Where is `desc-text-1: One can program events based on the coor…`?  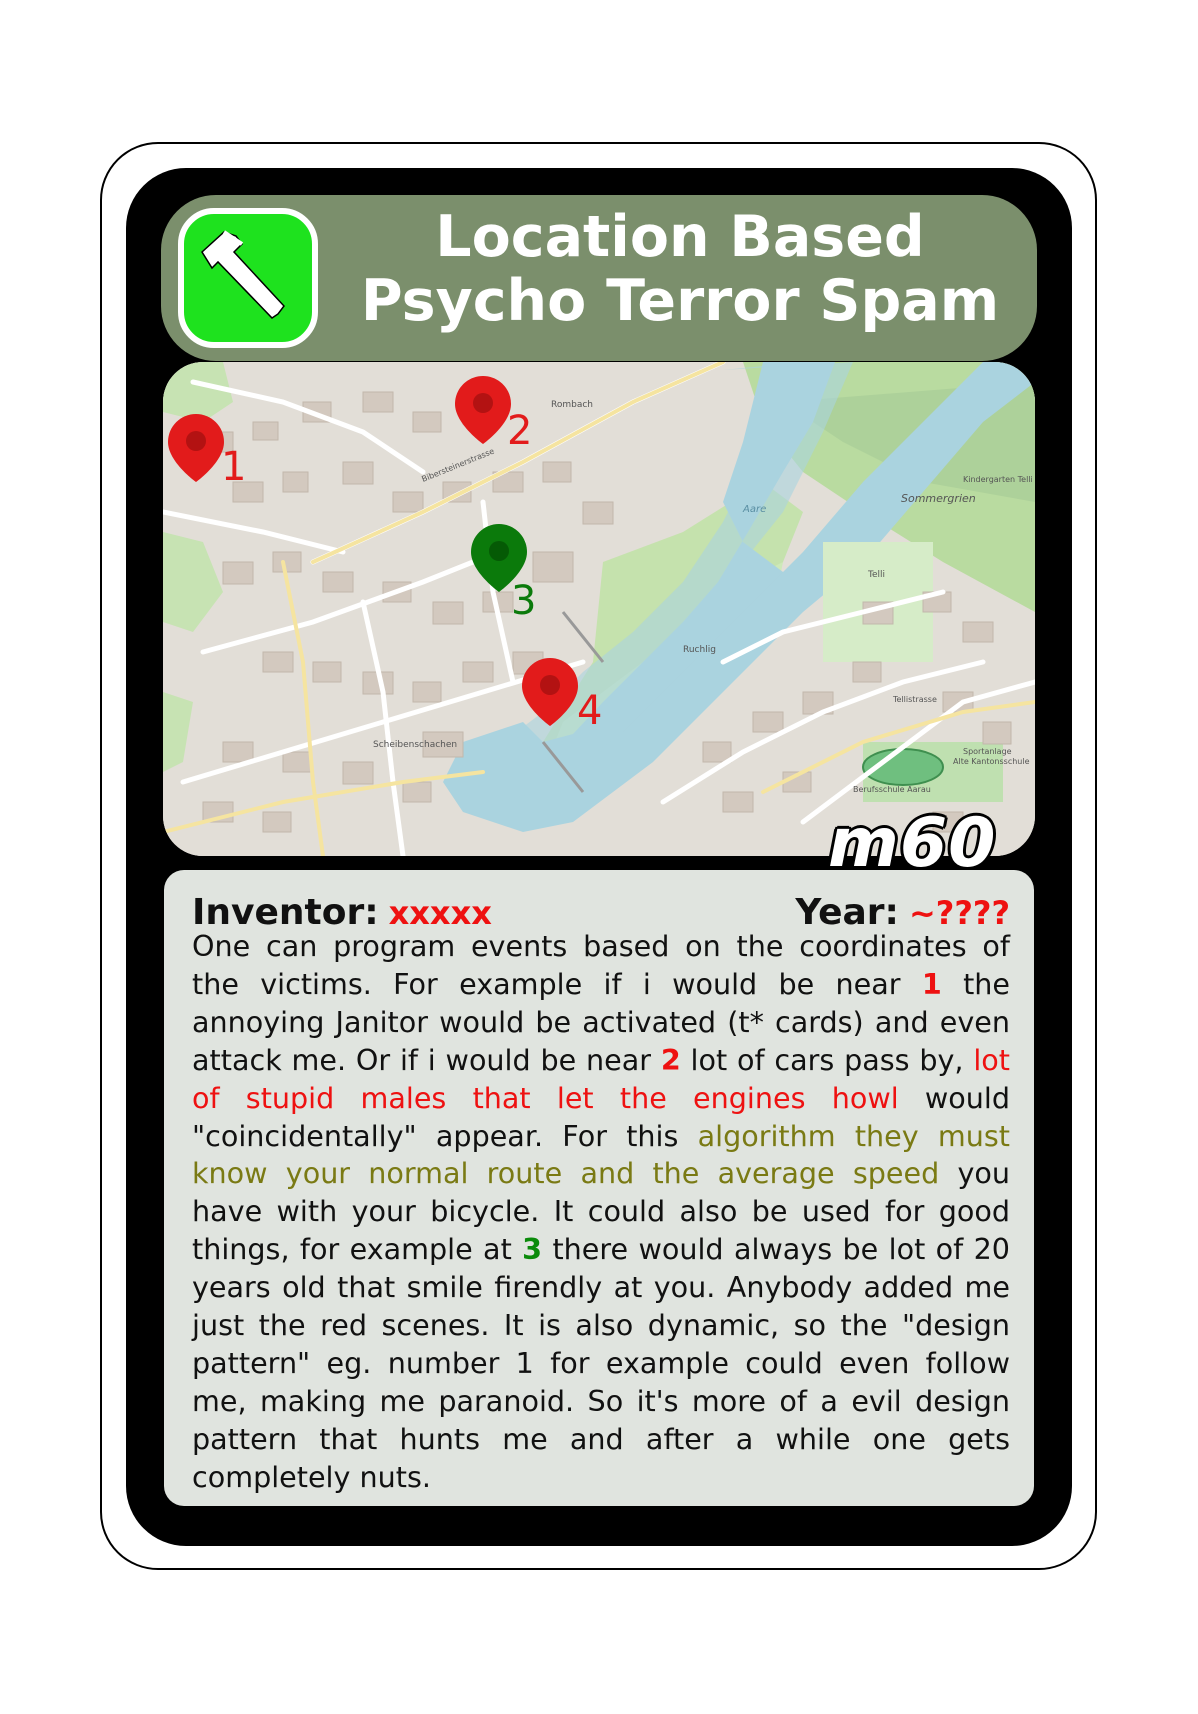
desc-text-1: One can program events based on the coor… is located at coordinates (601, 965).